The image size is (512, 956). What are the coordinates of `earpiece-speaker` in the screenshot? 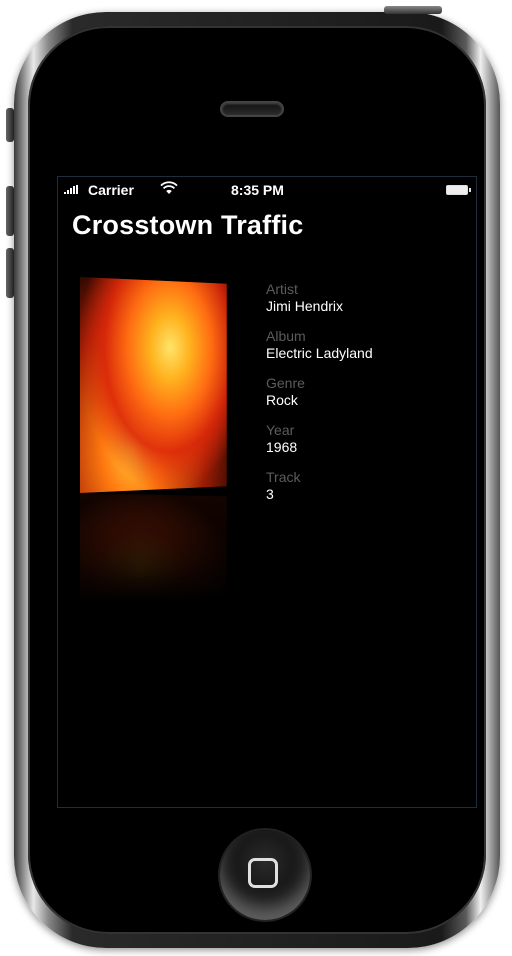 It's located at (252, 109).